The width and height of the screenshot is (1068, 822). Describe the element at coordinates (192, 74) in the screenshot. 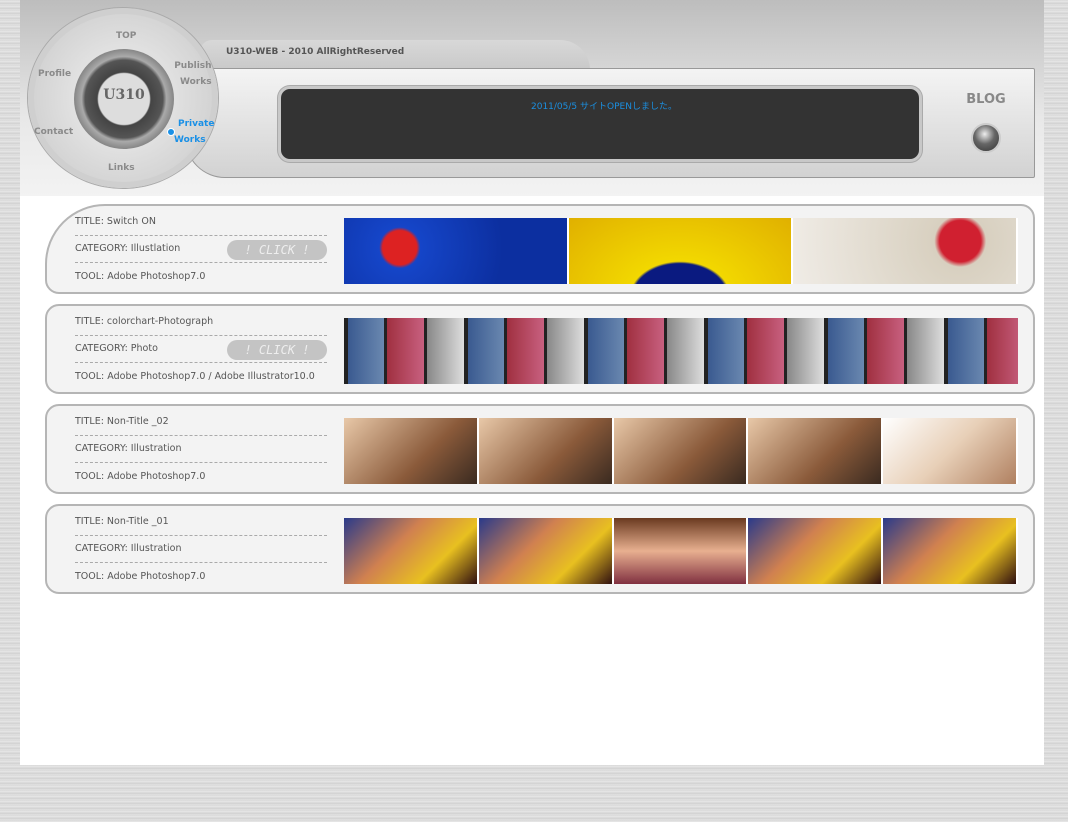

I see `nav-publish-works: Publish Works` at that location.